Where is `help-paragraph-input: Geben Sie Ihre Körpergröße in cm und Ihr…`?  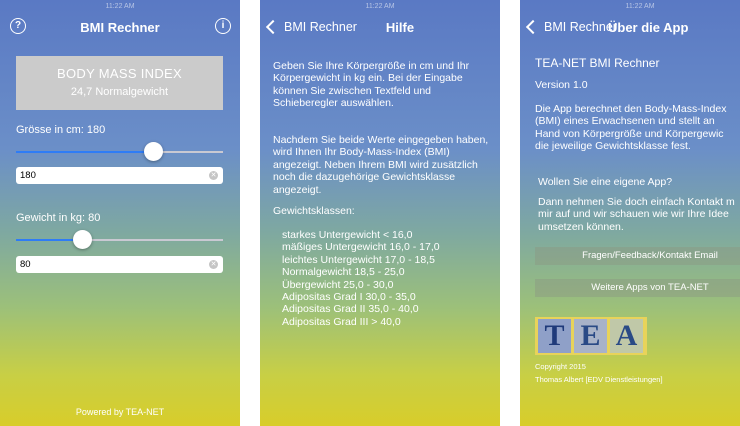
help-paragraph-input: Geben Sie Ihre Körpergröße in cm und Ihr… is located at coordinates (371, 85).